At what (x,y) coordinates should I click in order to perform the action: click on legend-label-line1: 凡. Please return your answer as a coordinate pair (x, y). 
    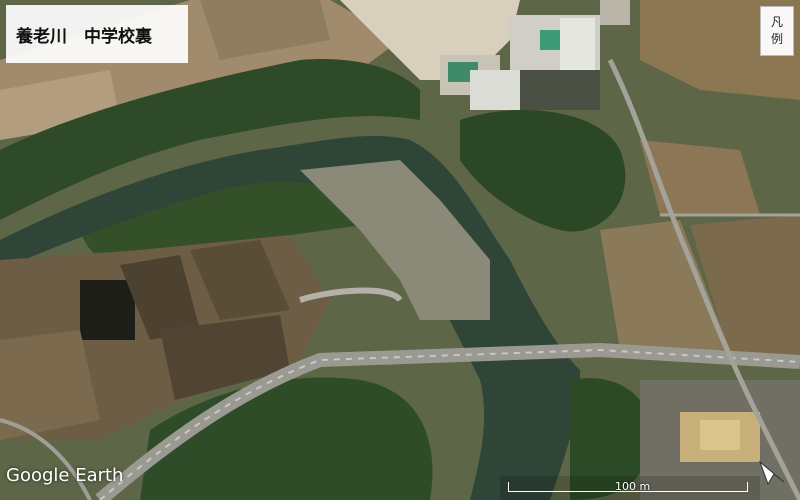
    Looking at the image, I should click on (776, 22).